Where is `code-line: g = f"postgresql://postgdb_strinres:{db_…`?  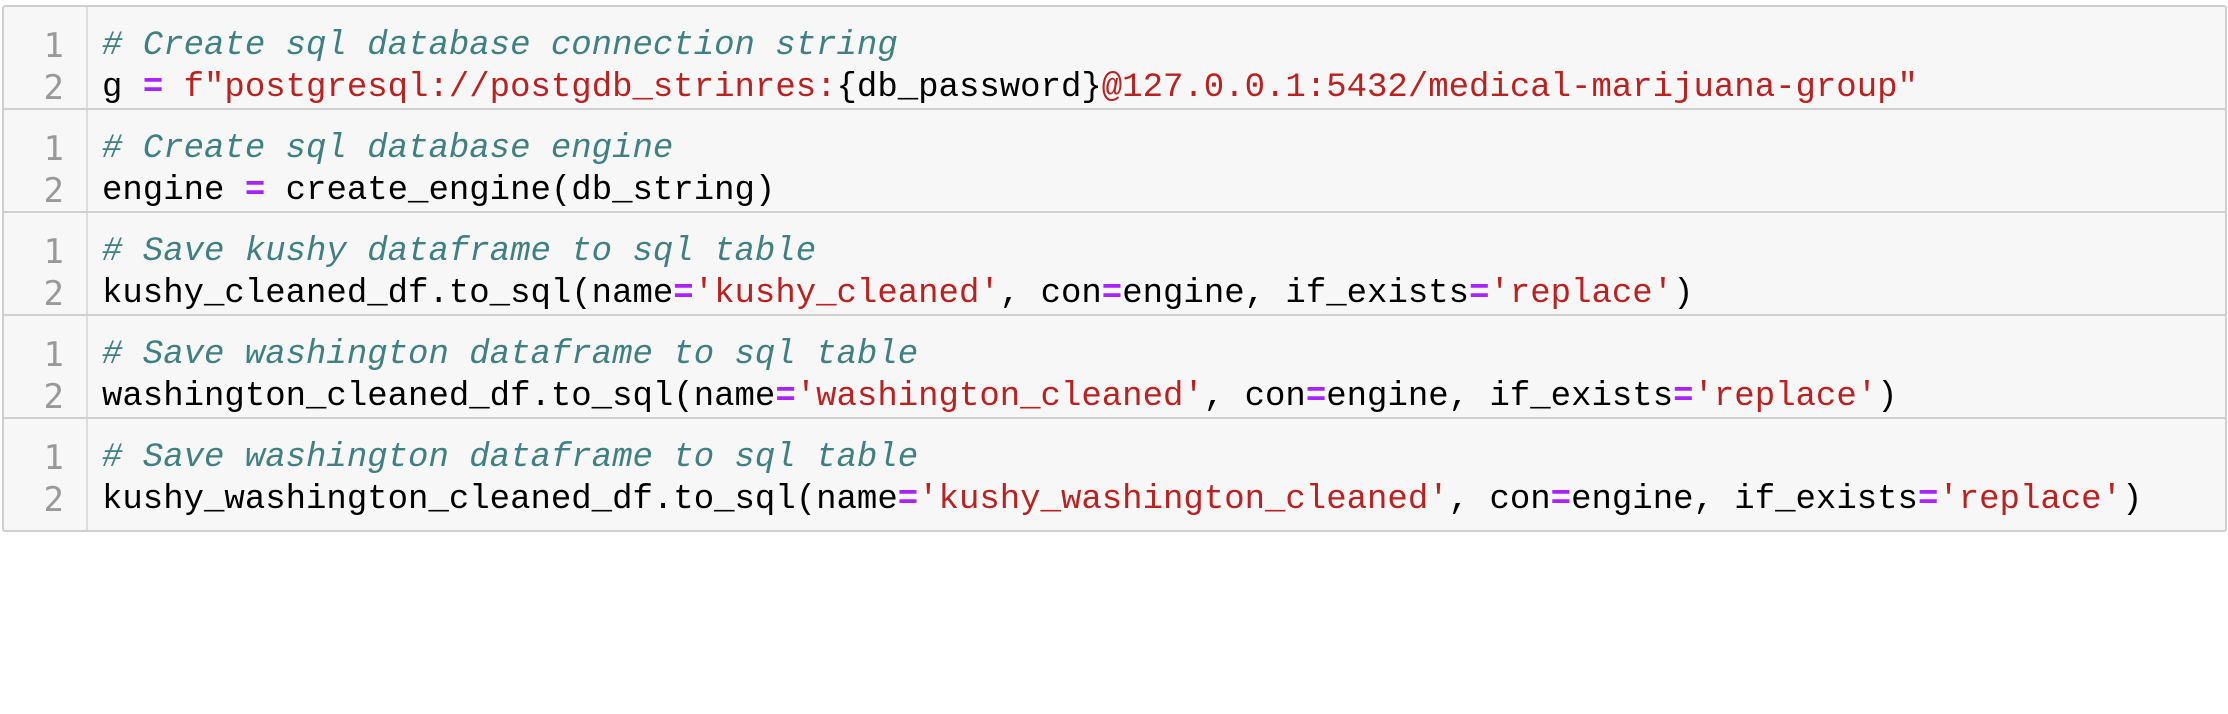
code-line: g = f"postgresql://postgdb_strinres:{db_… is located at coordinates (1010, 88).